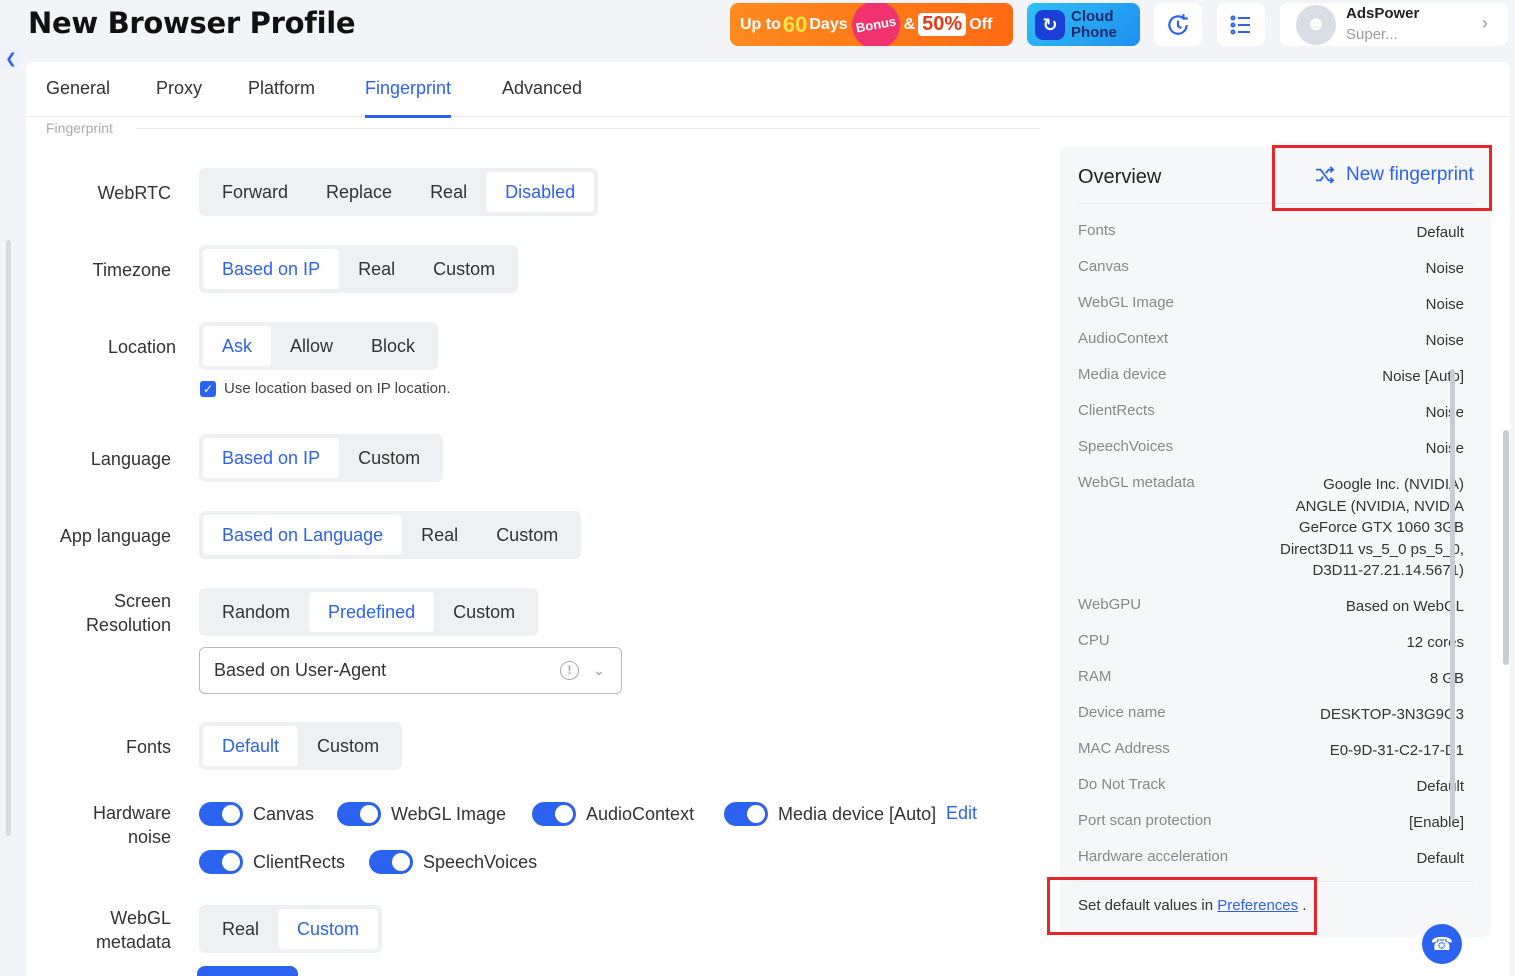 Image resolution: width=1515 pixels, height=976 pixels. What do you see at coordinates (1092, 16) in the screenshot?
I see `cloud-phone-line1: Cloud` at bounding box center [1092, 16].